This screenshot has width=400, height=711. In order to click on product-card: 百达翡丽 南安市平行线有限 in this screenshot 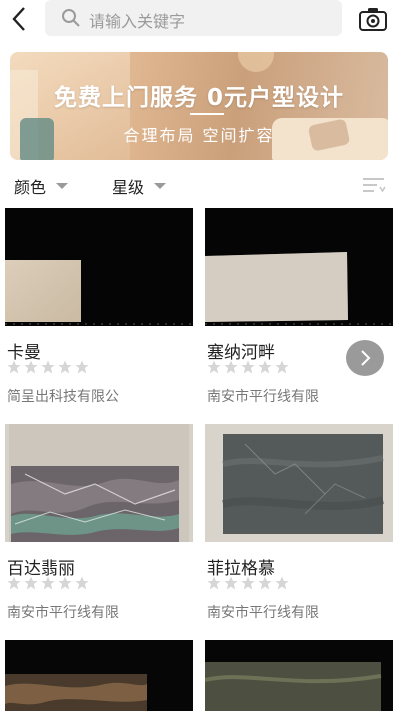, I will do `click(99, 529)`.